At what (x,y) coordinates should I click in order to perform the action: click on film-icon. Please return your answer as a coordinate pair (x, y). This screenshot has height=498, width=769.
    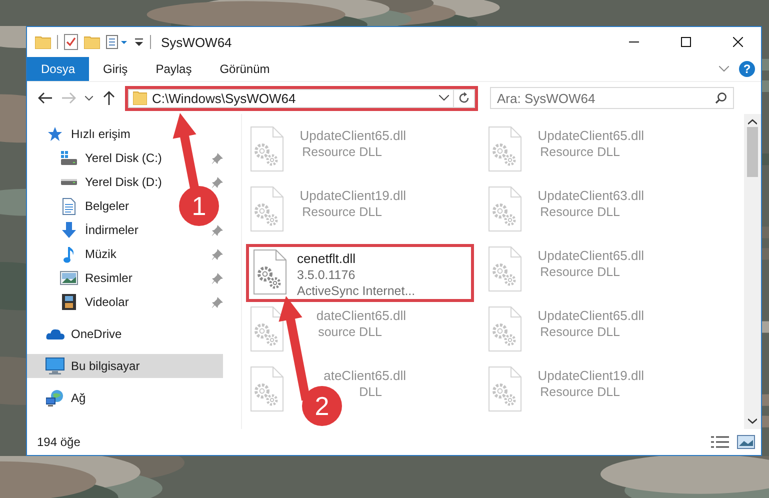
    Looking at the image, I should click on (69, 302).